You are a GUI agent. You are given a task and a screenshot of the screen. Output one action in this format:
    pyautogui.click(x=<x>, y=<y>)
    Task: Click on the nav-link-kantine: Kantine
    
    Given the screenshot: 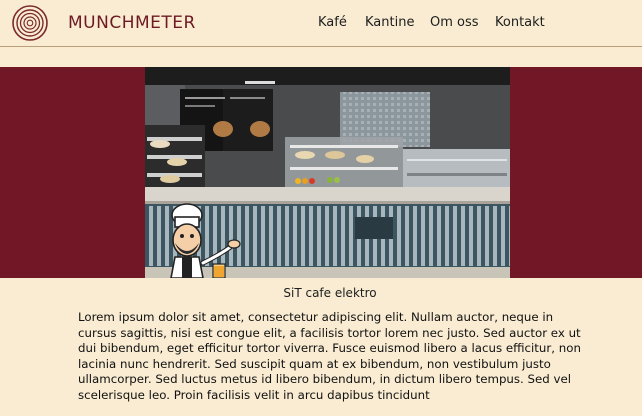 What is the action you would take?
    pyautogui.click(x=389, y=24)
    